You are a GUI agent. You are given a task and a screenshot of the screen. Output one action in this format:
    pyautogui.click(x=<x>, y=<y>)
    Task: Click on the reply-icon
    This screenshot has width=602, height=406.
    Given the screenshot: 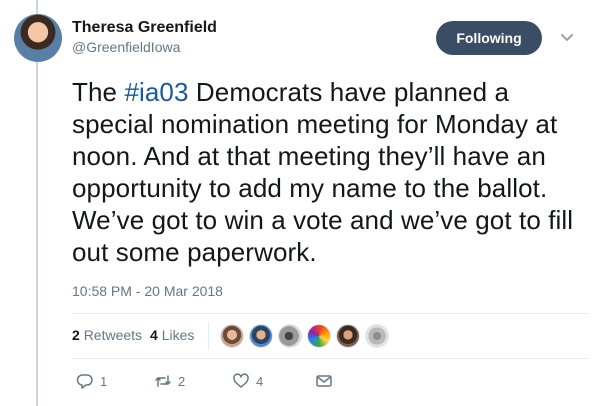 What is the action you would take?
    pyautogui.click(x=84, y=381)
    